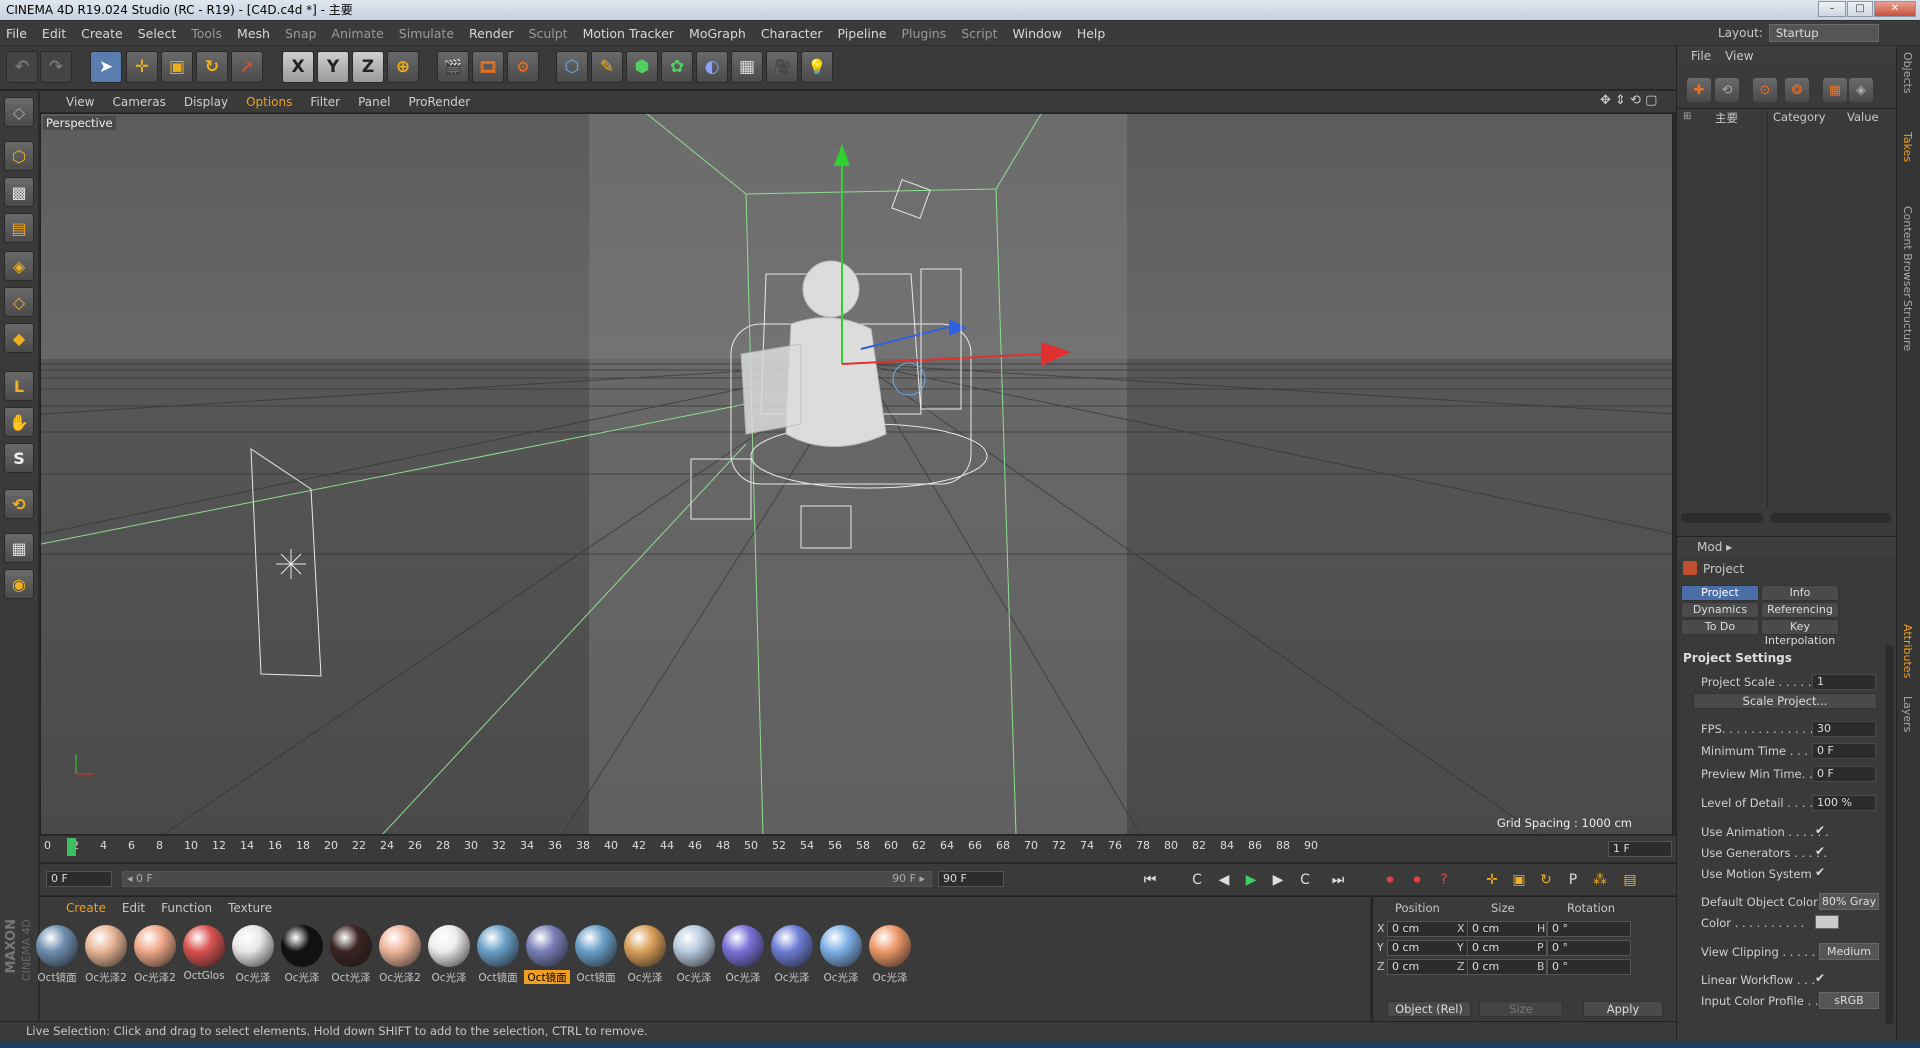 The image size is (1920, 1048). Describe the element at coordinates (862, 33) in the screenshot. I see `menu-pipeline: Pipeline` at that location.